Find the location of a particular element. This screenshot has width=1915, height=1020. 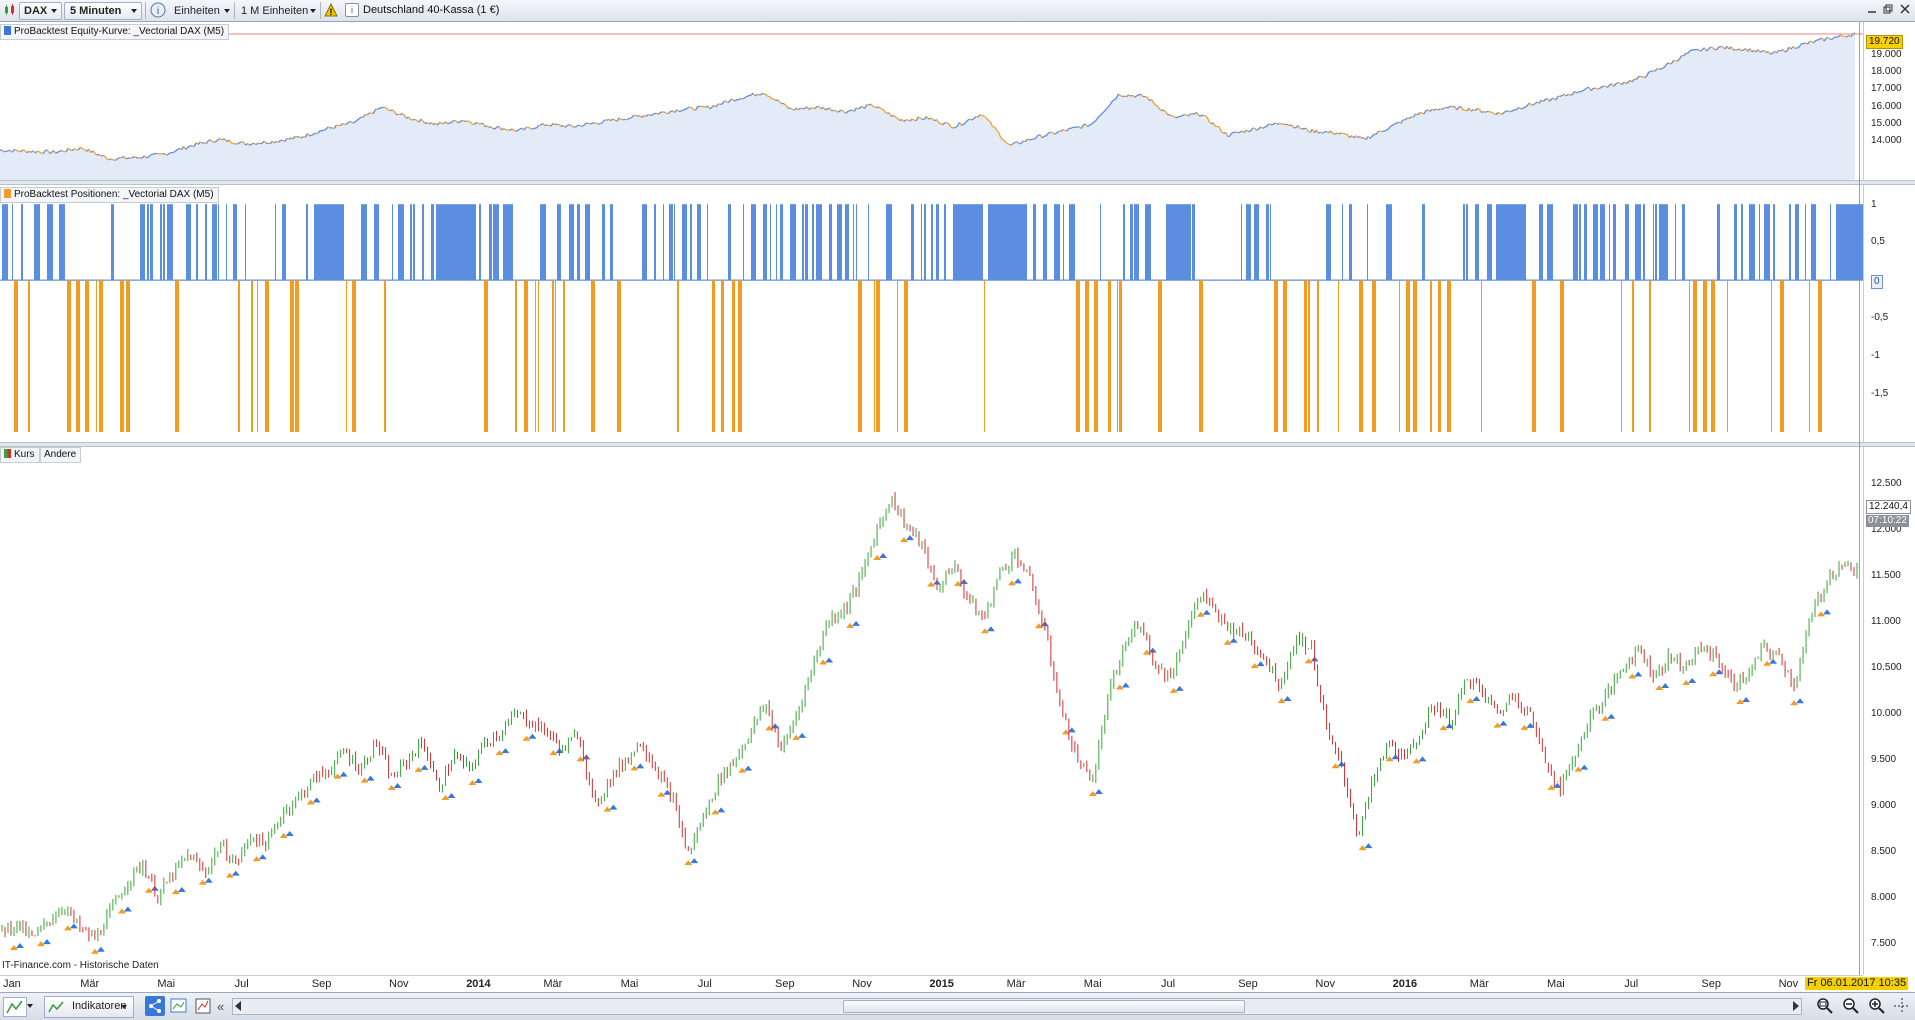

scroll-right-icon is located at coordinates (1796, 1006).